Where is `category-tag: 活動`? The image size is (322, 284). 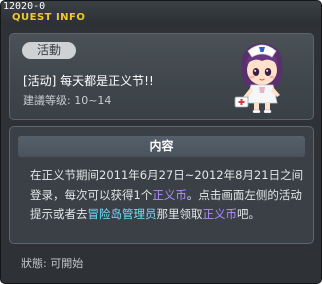 category-tag: 活動 is located at coordinates (49, 50).